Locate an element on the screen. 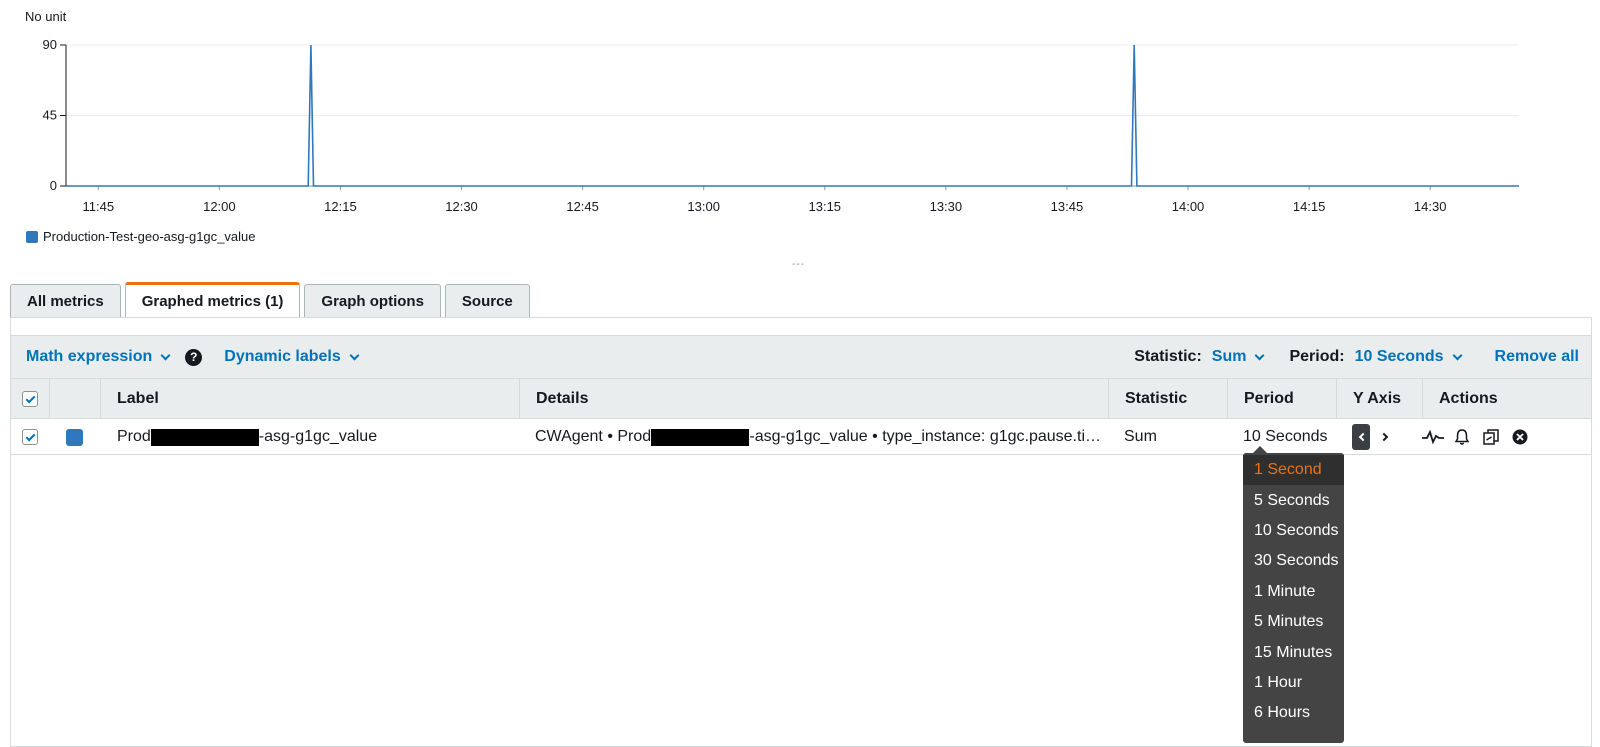  y-tick-label: 0 is located at coordinates (53, 185).